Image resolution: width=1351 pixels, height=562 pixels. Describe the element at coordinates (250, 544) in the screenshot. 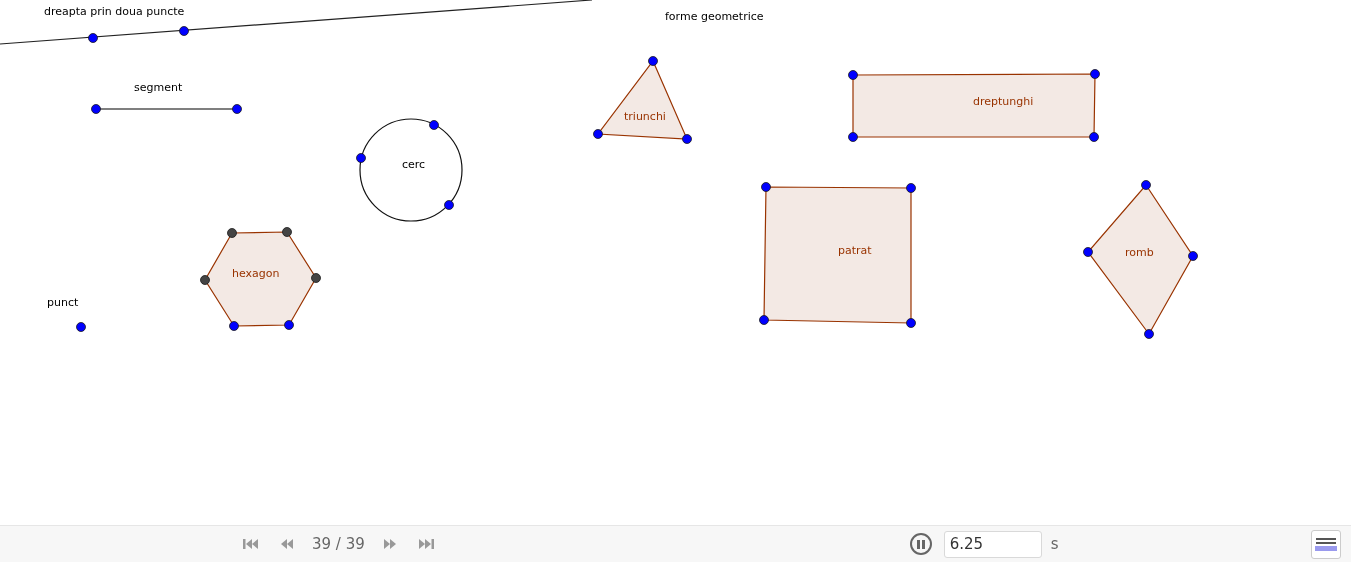

I see `first-step-icon` at that location.